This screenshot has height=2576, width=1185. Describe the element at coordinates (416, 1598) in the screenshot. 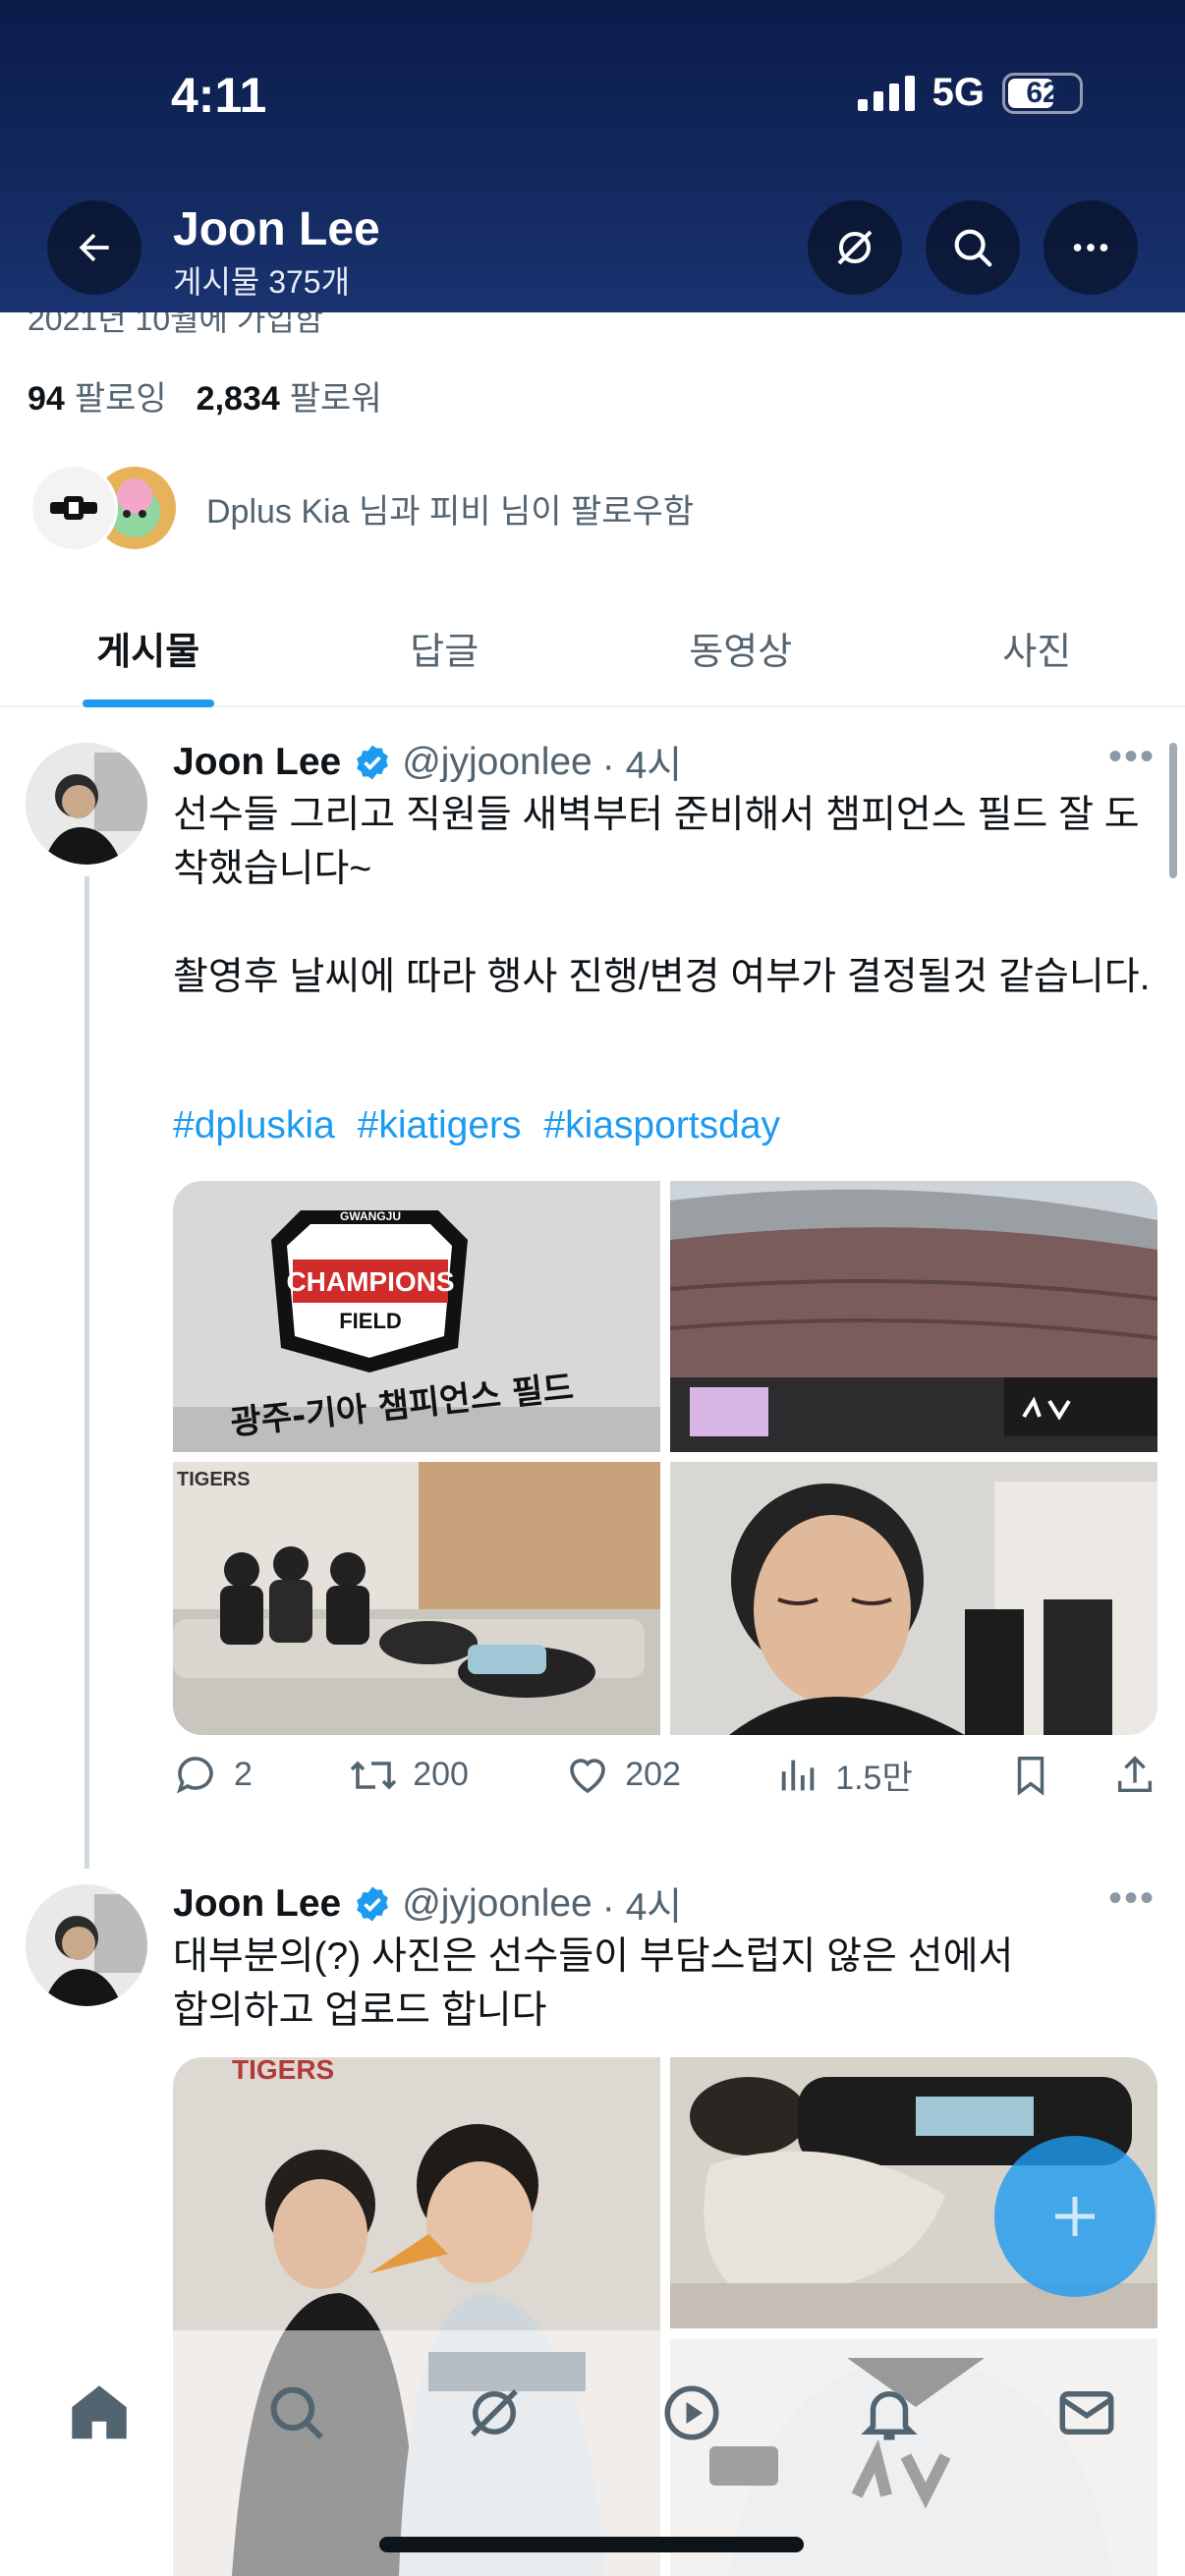

I see `photo-players-resting: TIGERS` at that location.